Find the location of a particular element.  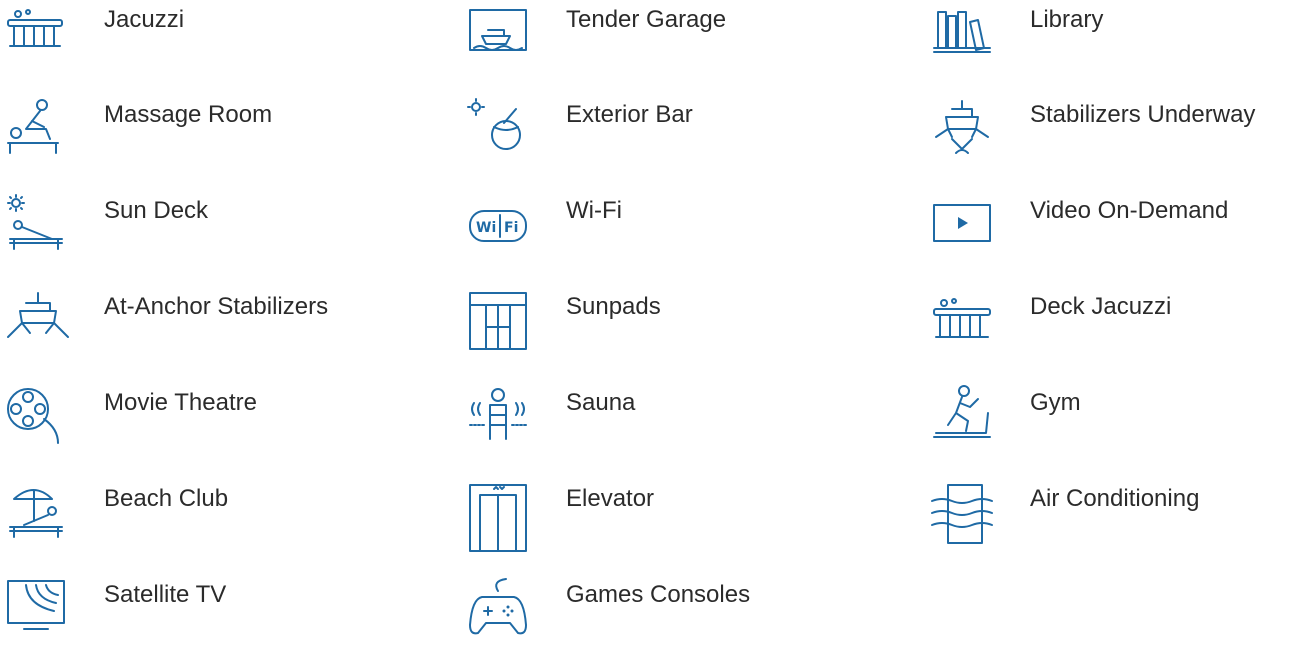

amenity-deck-jacuzzi: Deck Jacuzzi is located at coordinates (1115, 324).